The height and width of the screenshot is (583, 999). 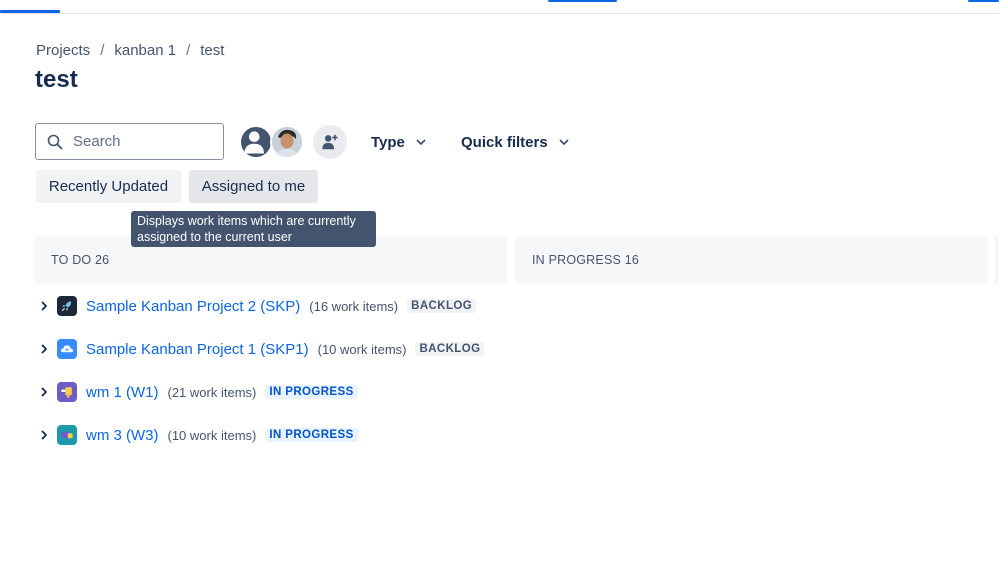 What do you see at coordinates (751, 260) in the screenshot?
I see `column-header-in-progress: IN PROGRESS 16` at bounding box center [751, 260].